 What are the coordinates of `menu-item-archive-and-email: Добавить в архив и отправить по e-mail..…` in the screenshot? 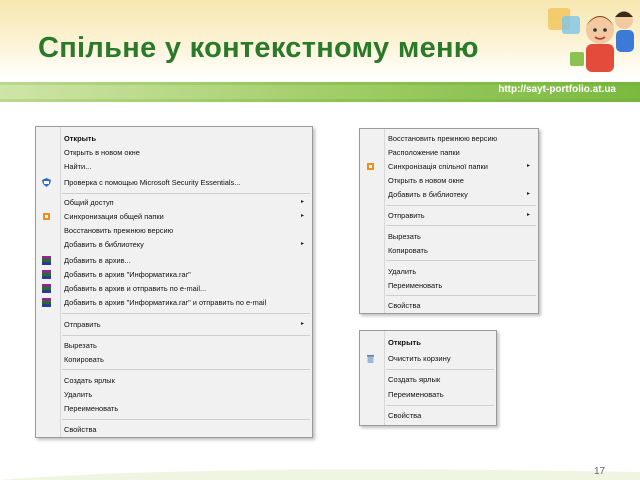 It's located at (174, 288).